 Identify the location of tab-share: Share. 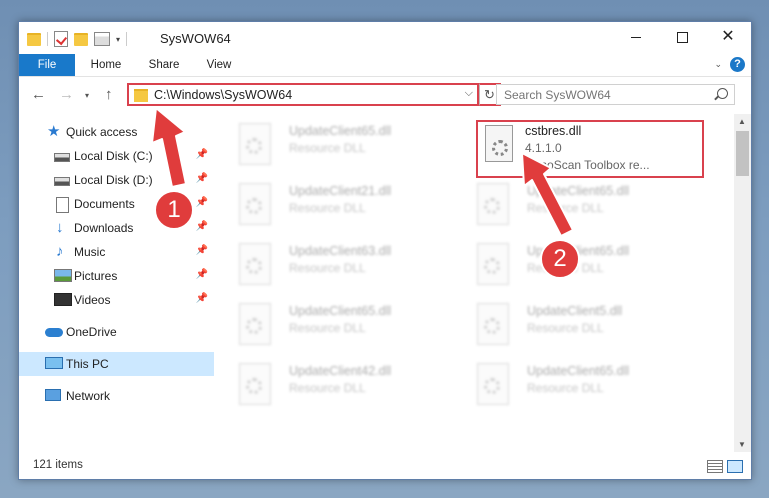
(164, 65).